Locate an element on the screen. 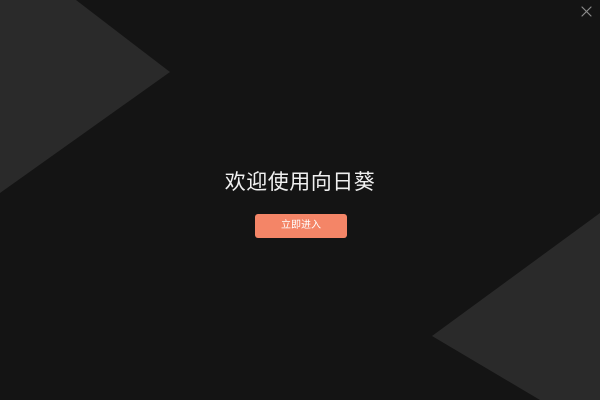 Image resolution: width=600 pixels, height=400 pixels. enter-now-button: 立即进入 is located at coordinates (301, 226).